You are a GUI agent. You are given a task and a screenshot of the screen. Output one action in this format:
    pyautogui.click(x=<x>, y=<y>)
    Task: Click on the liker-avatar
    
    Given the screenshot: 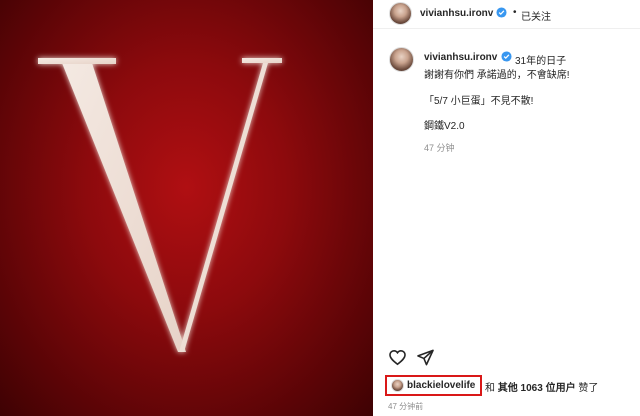 What is the action you would take?
    pyautogui.click(x=397, y=385)
    